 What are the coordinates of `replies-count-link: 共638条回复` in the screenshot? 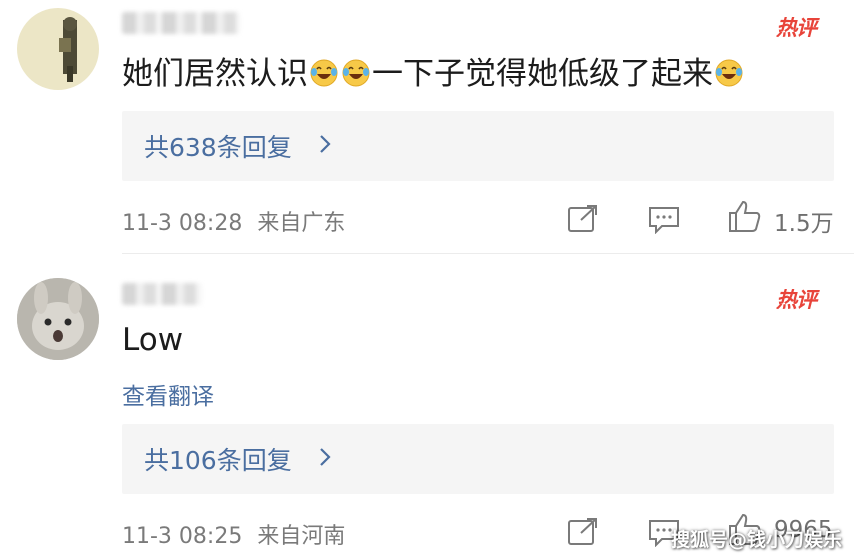 It's located at (218, 146).